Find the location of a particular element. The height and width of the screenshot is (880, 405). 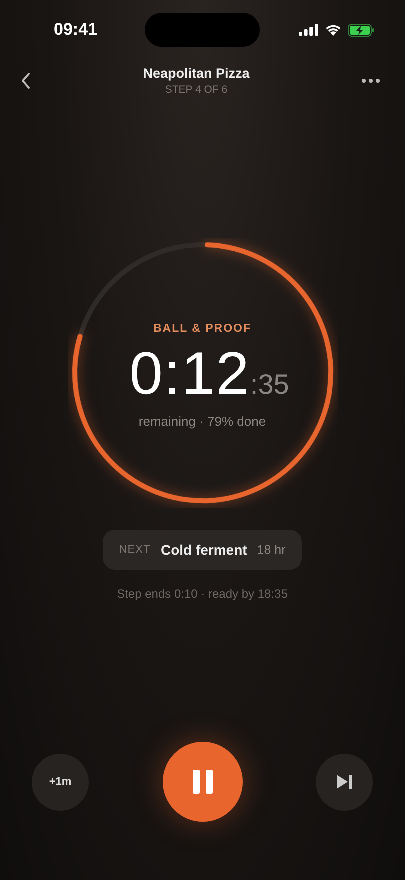

schedule-note: Step ends 0:10 · ready by 18:35 is located at coordinates (202, 594).